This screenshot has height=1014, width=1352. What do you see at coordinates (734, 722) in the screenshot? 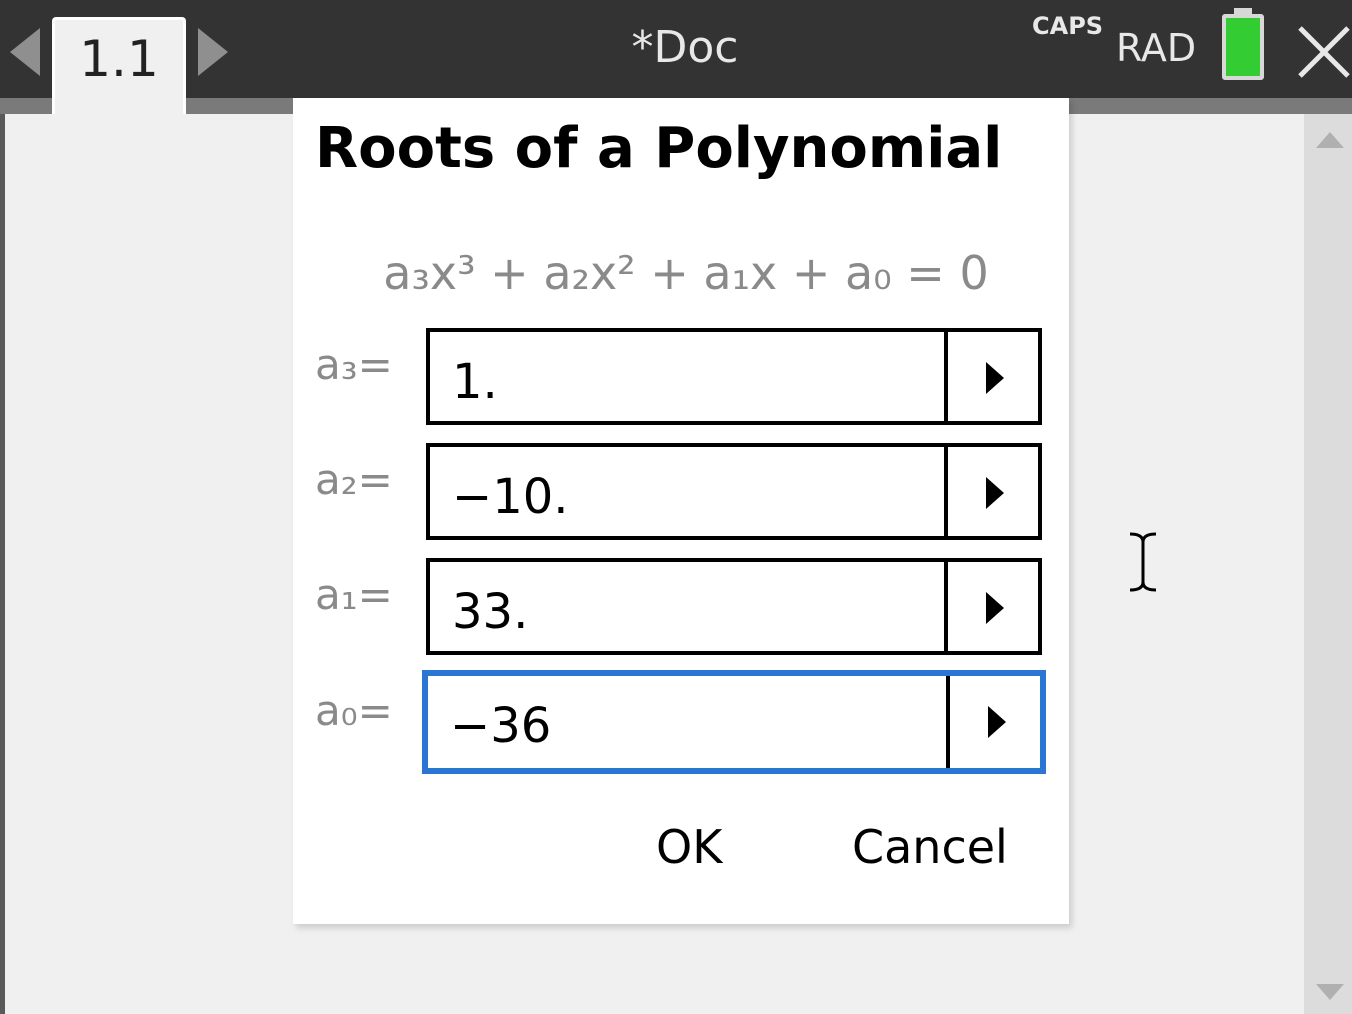
I see `coefficient-field-a0: −36` at bounding box center [734, 722].